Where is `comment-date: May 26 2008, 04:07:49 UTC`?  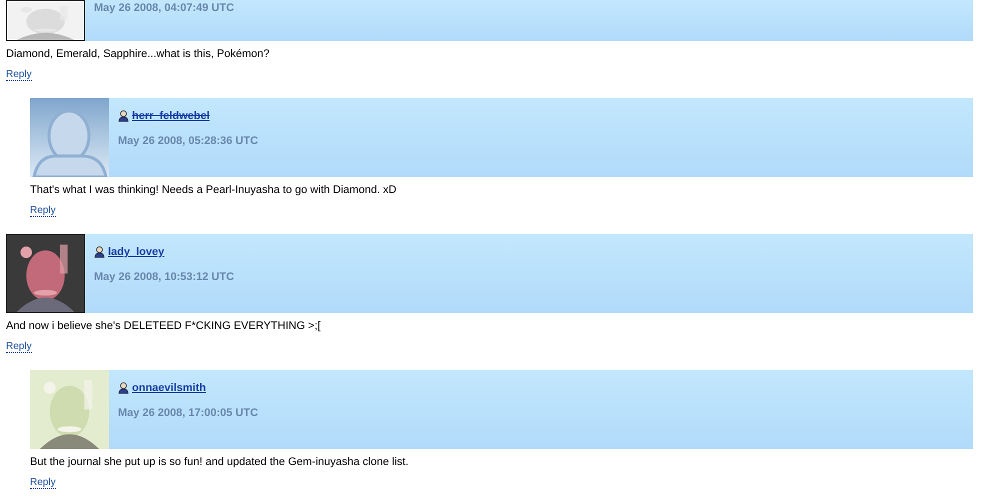 comment-date: May 26 2008, 04:07:49 UTC is located at coordinates (165, 8).